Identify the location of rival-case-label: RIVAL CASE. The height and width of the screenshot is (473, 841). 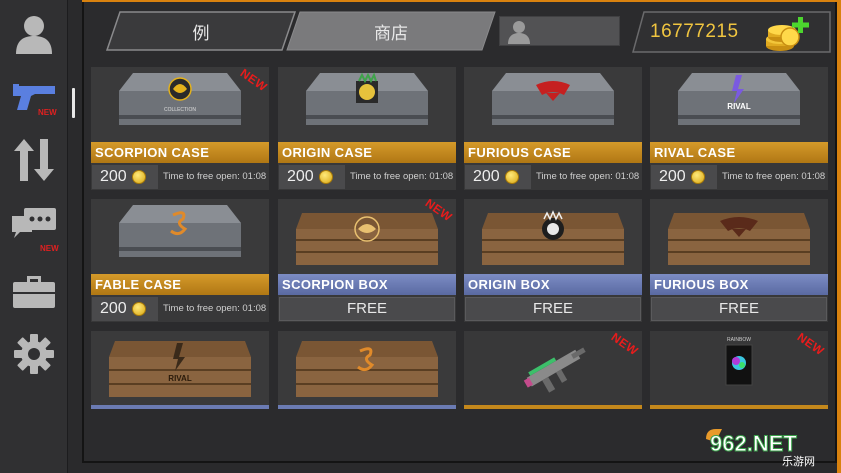
(739, 152).